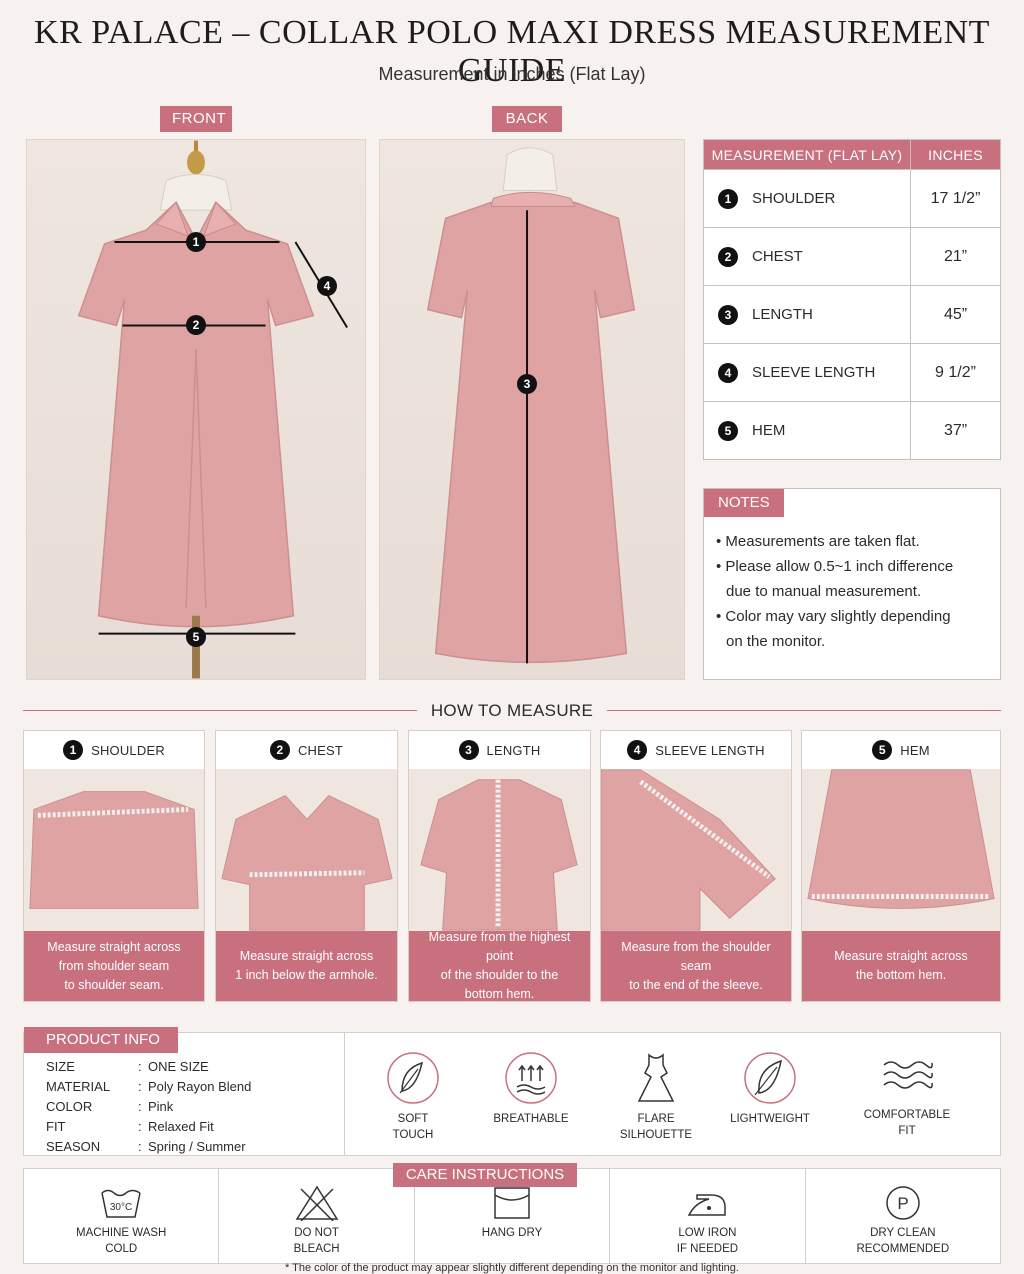 Image resolution: width=1024 pixels, height=1274 pixels. I want to click on row-name: LENGTH, so click(782, 314).